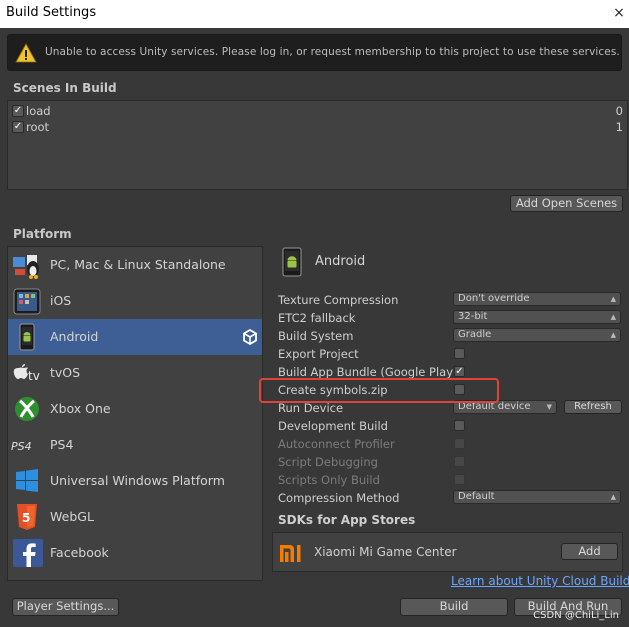  I want to click on platform-item-ps4: PS4 PS4, so click(135, 445).